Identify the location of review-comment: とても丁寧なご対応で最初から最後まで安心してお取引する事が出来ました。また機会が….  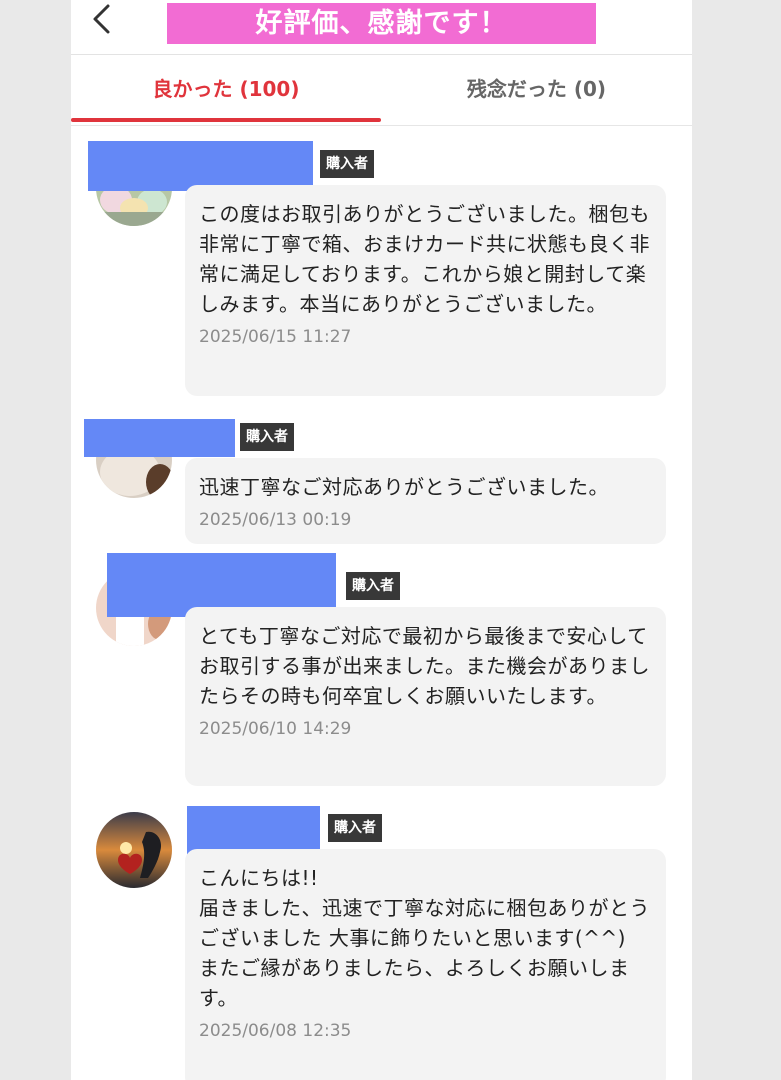
(424, 666).